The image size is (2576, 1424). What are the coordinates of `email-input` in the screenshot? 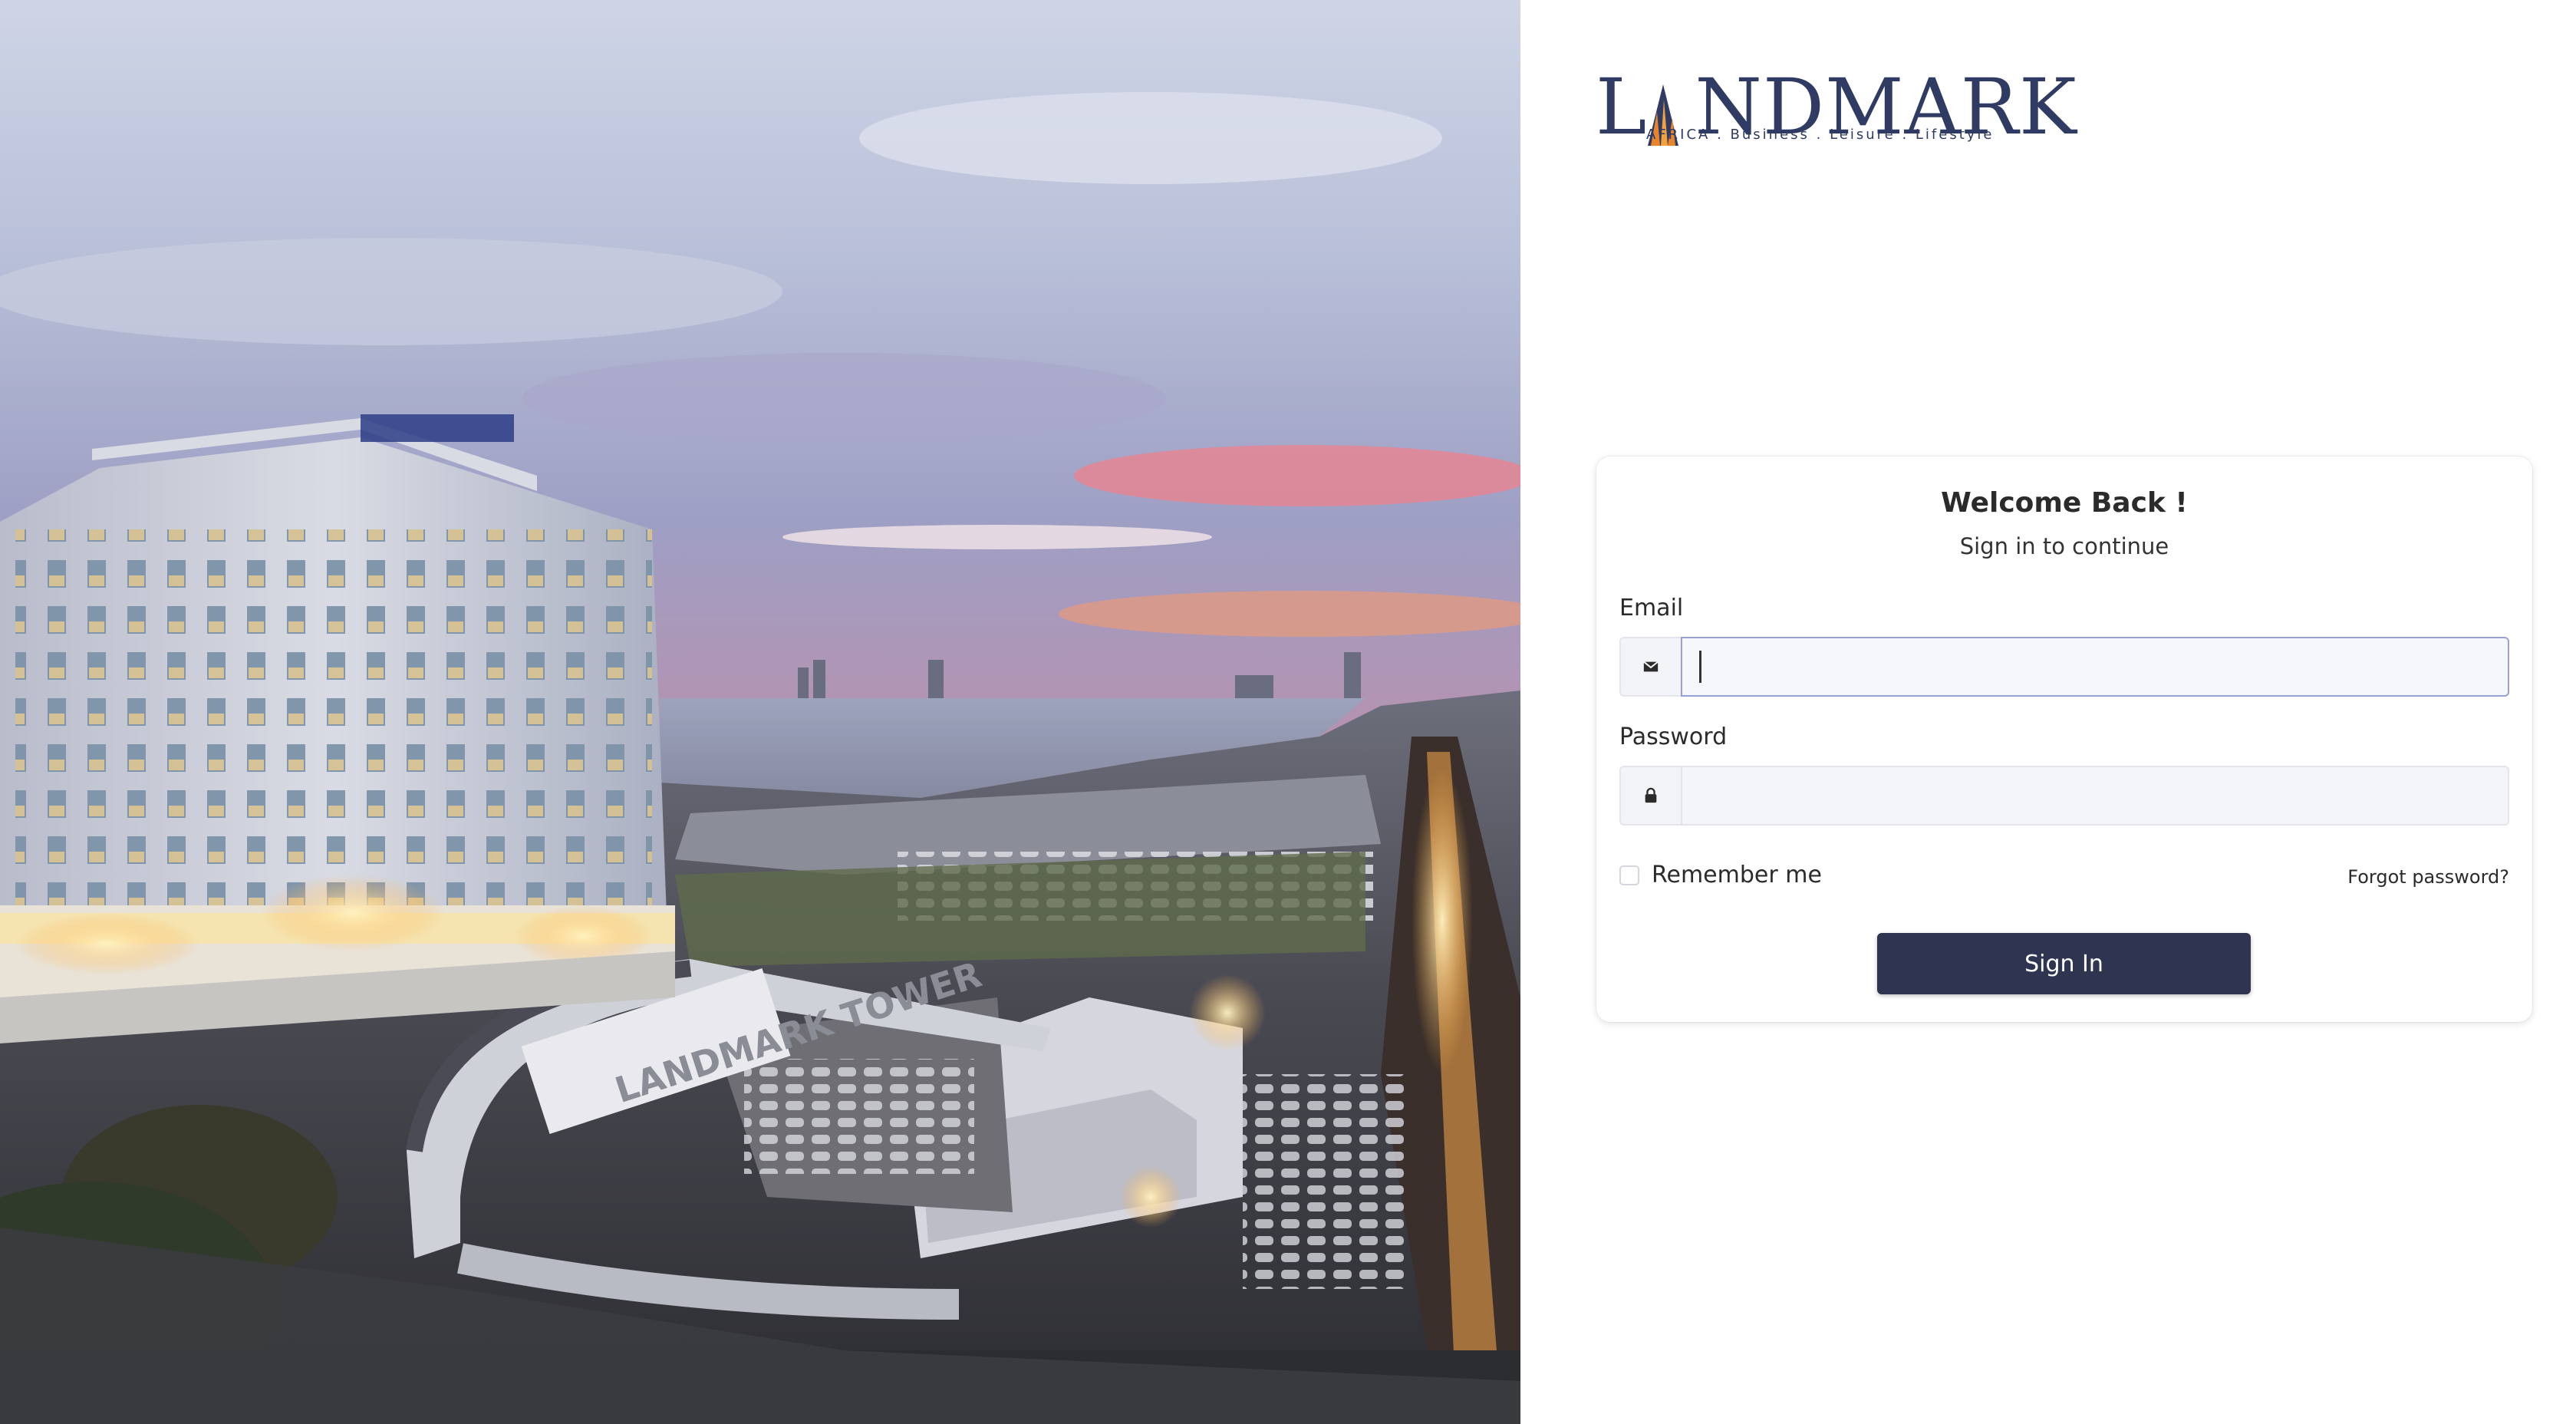 It's located at (2095, 667).